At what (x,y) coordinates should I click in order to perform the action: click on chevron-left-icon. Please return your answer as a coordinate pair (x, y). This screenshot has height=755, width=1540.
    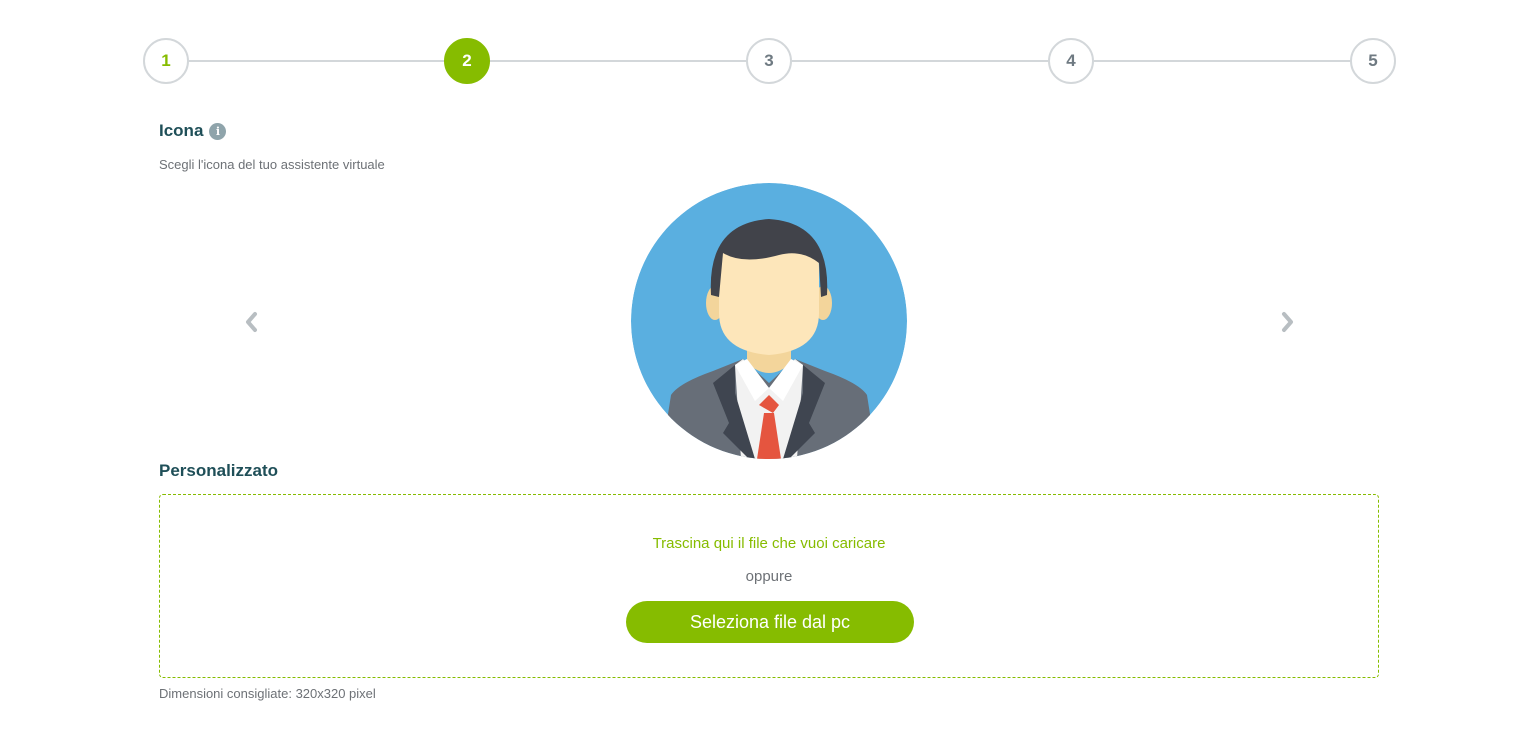
    Looking at the image, I should click on (251, 322).